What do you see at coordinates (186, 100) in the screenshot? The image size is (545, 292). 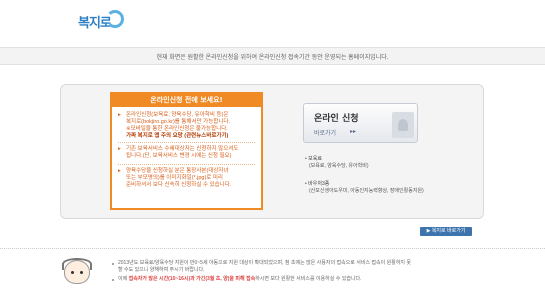 I see `pre-apply-notice-title: 온라인신청 전에 보세요!` at bounding box center [186, 100].